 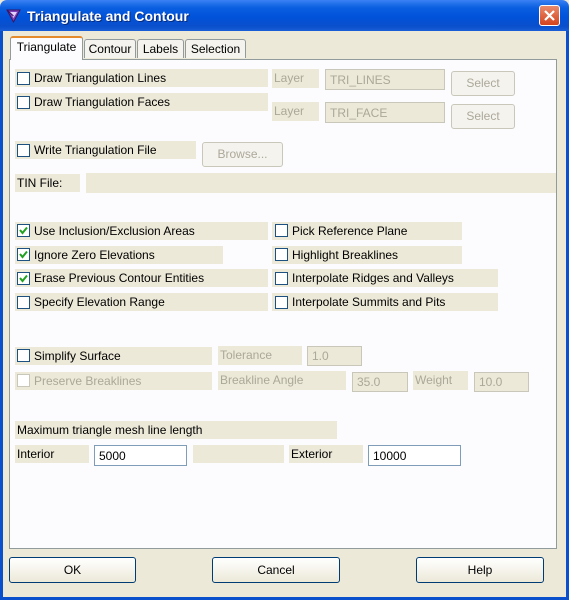 I want to click on draw-faces-checkbox, so click(x=23, y=102).